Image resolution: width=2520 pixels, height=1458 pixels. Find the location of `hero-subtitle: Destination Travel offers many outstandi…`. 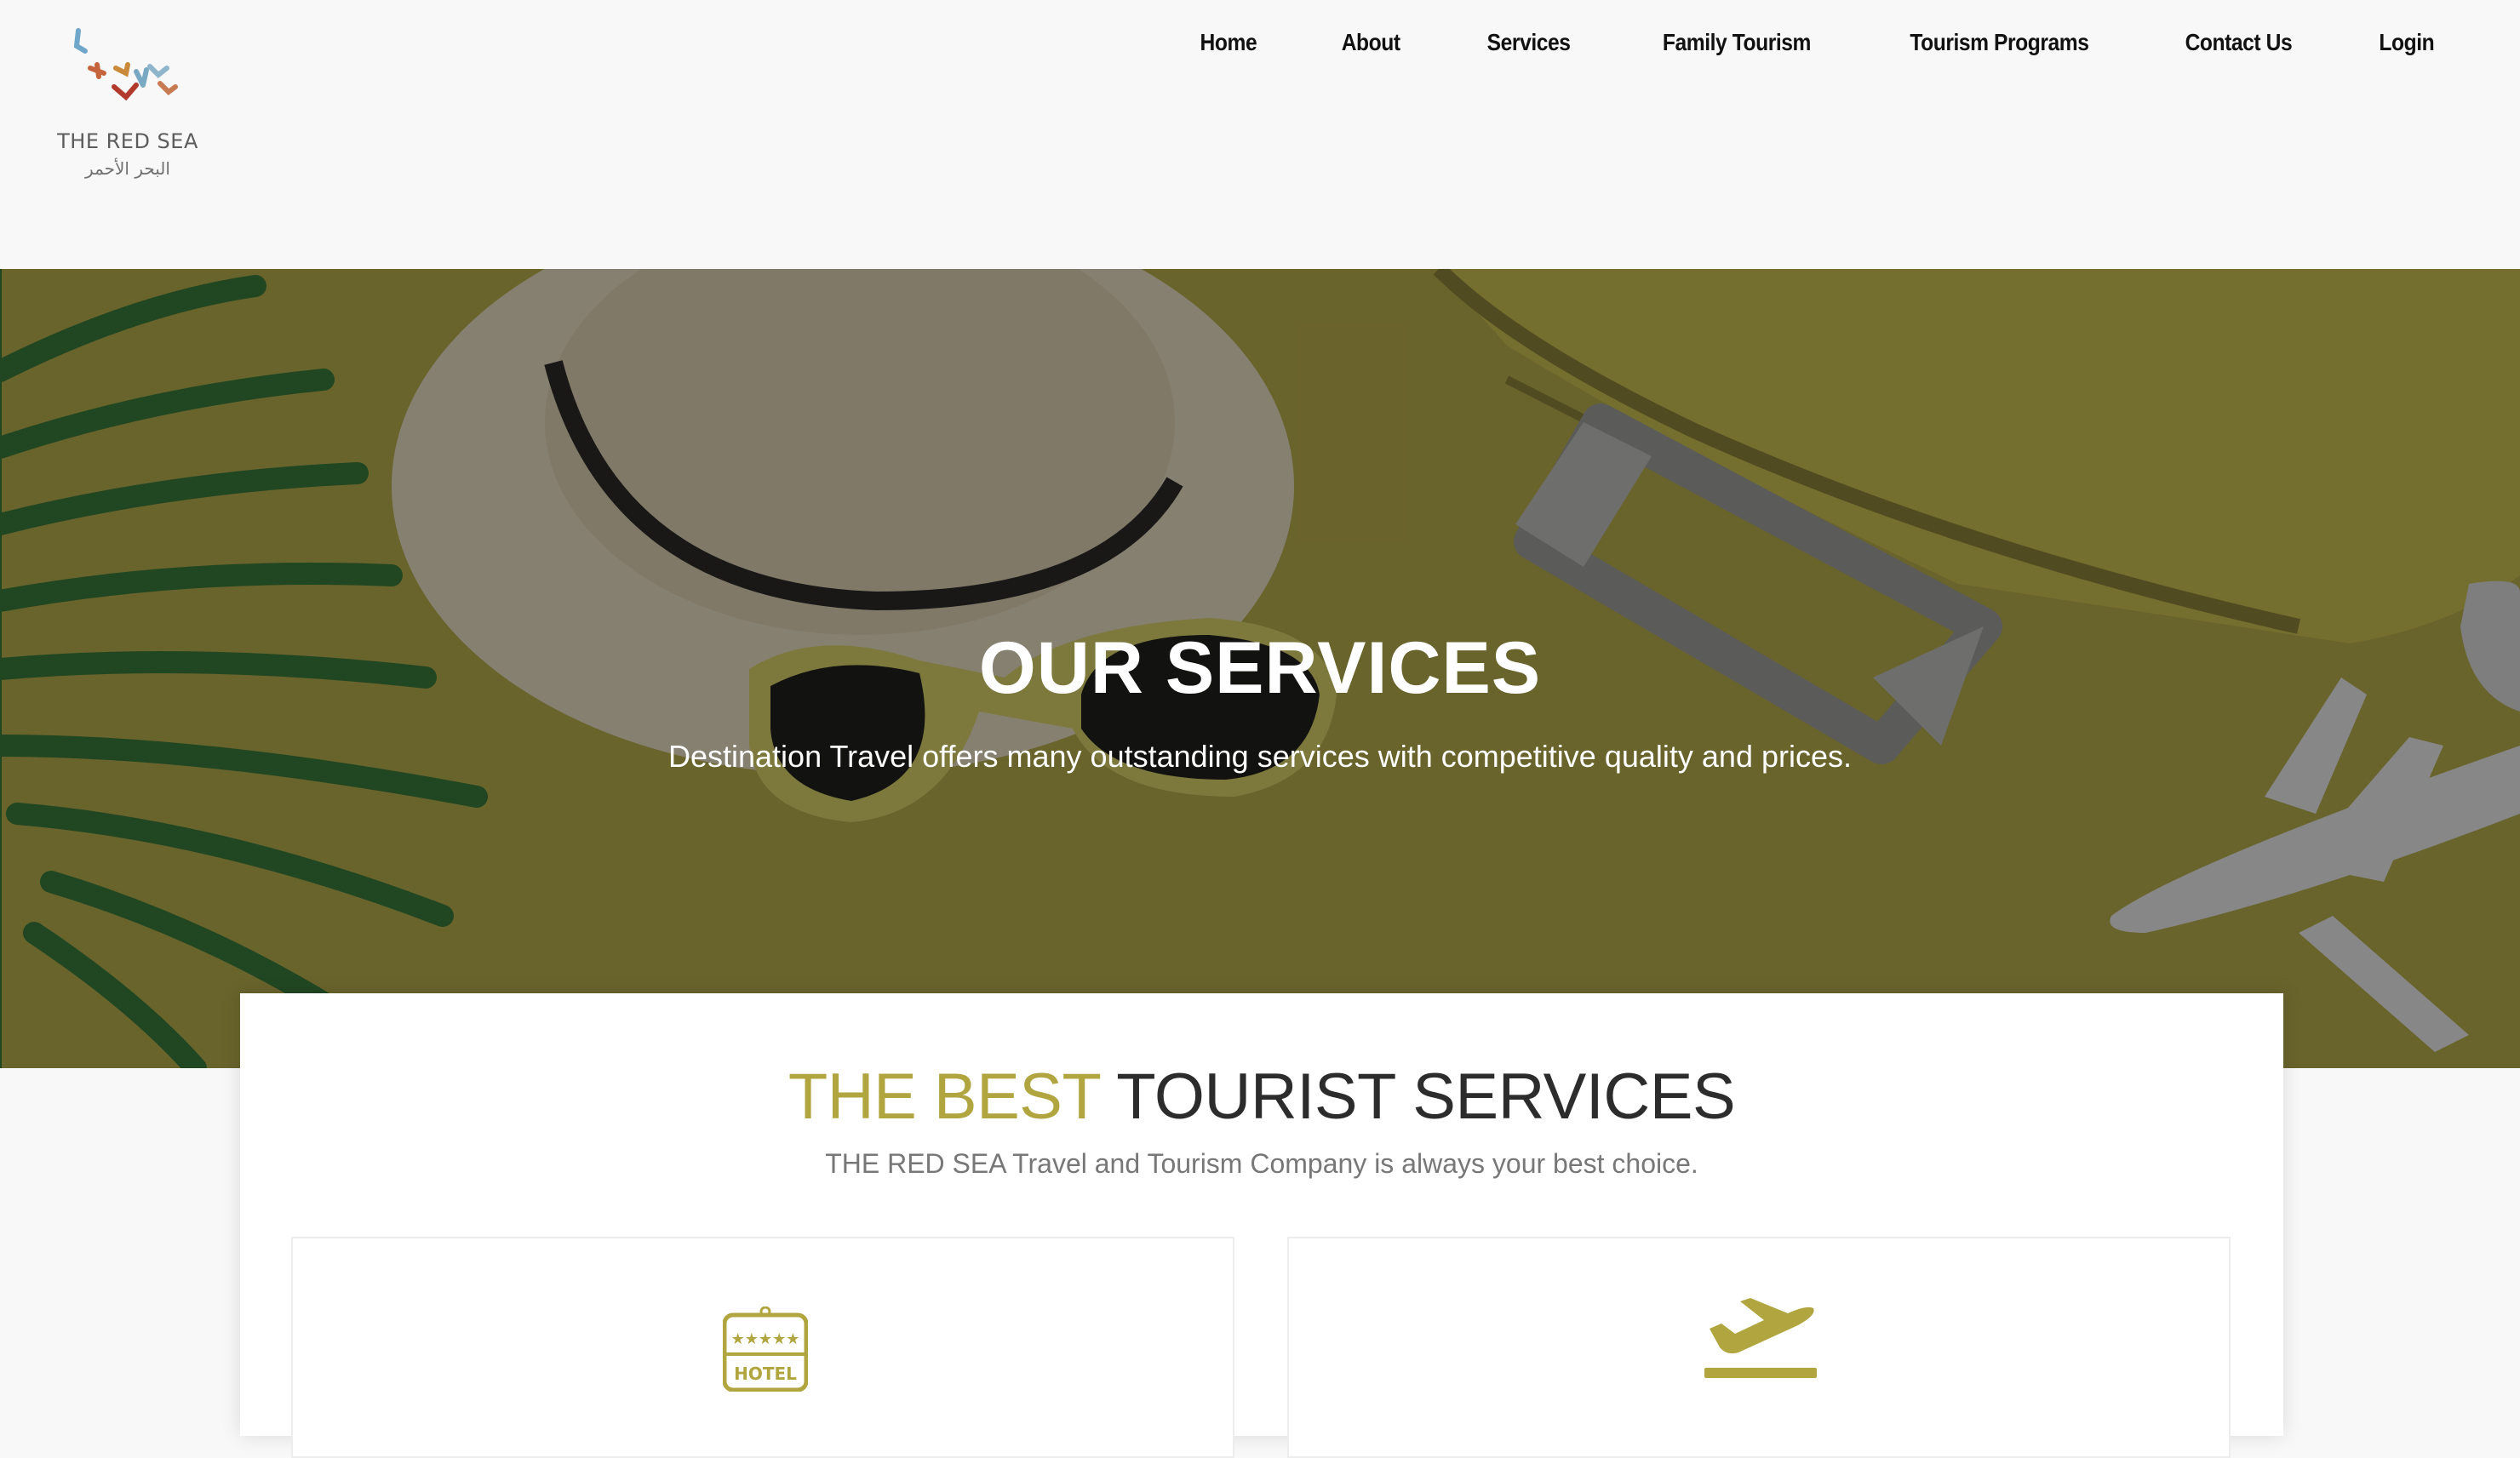

hero-subtitle: Destination Travel offers many outstandi… is located at coordinates (1259, 756).